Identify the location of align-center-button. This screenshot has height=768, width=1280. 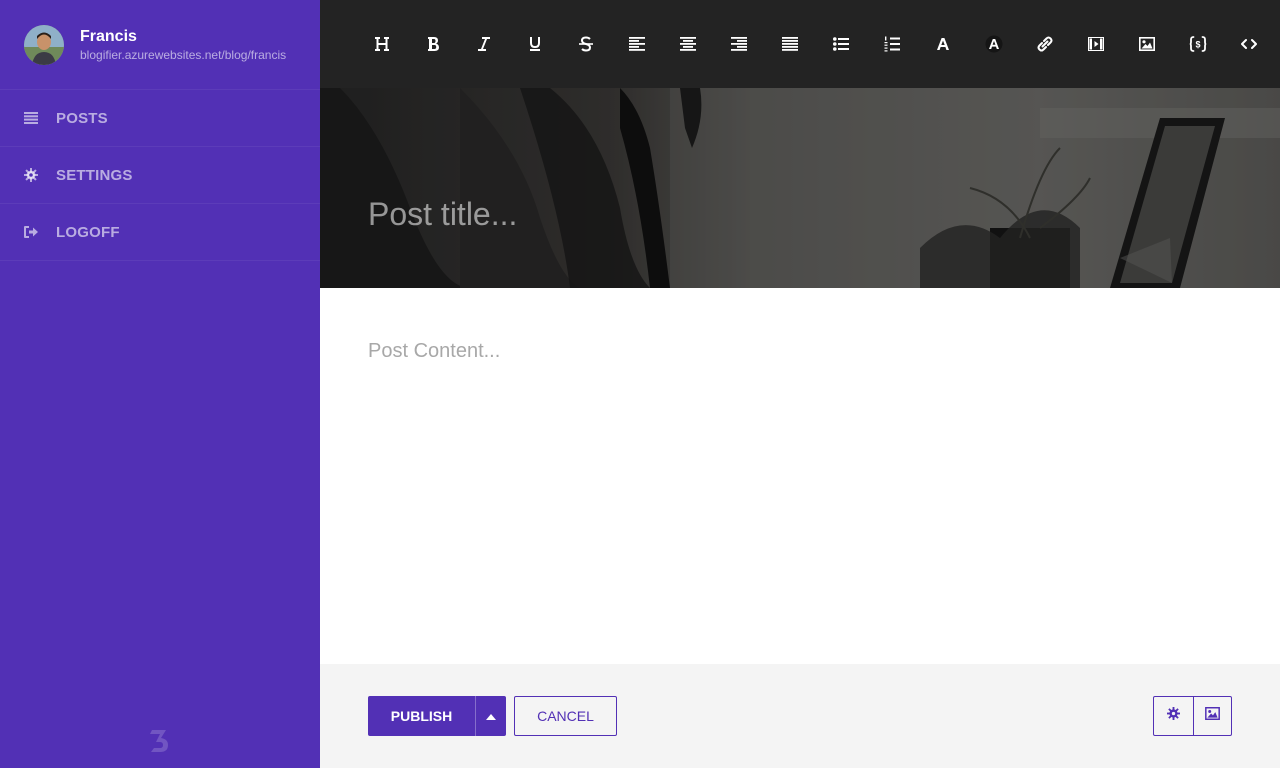
(687, 44).